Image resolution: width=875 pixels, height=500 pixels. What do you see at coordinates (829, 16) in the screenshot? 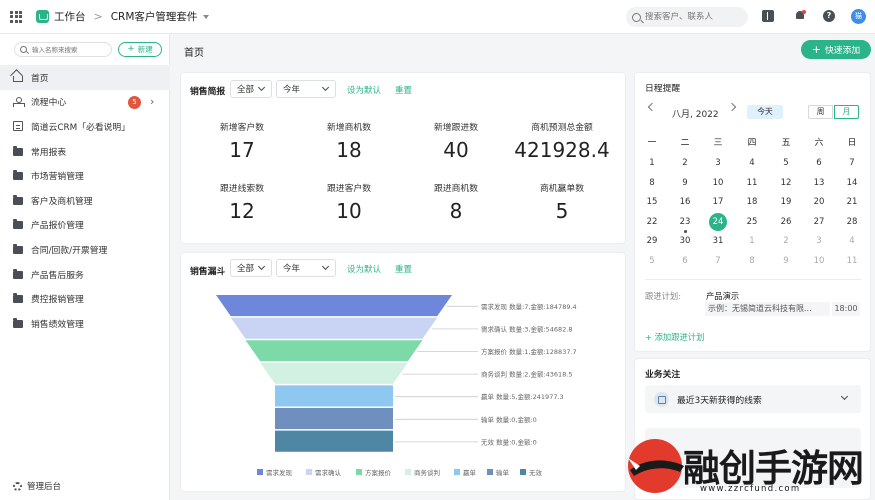
I see `help-icon: ?` at bounding box center [829, 16].